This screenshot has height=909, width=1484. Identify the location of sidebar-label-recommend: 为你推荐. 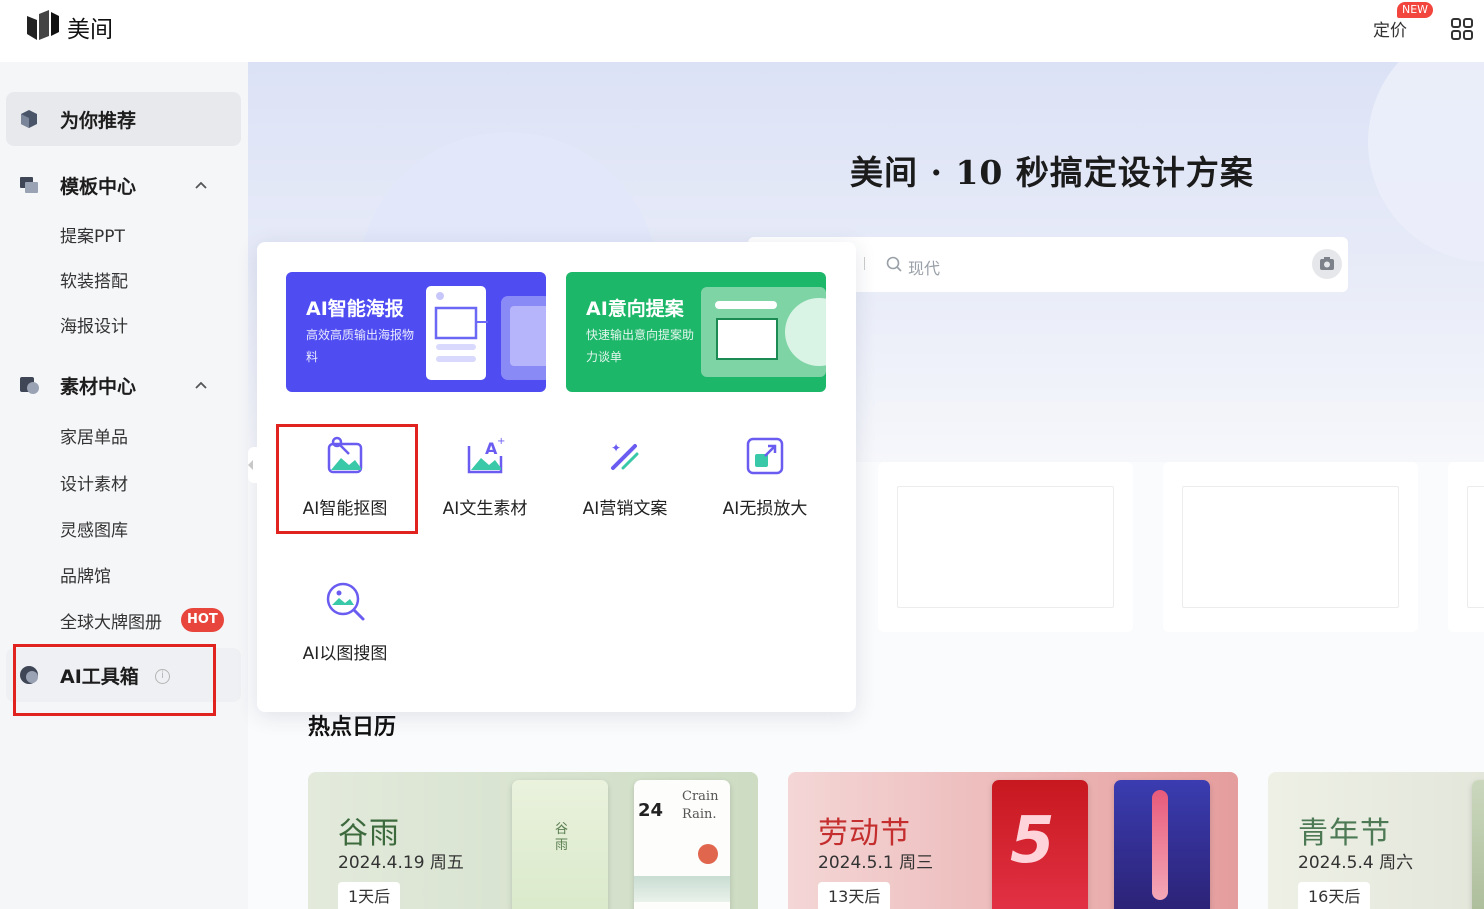
(98, 121).